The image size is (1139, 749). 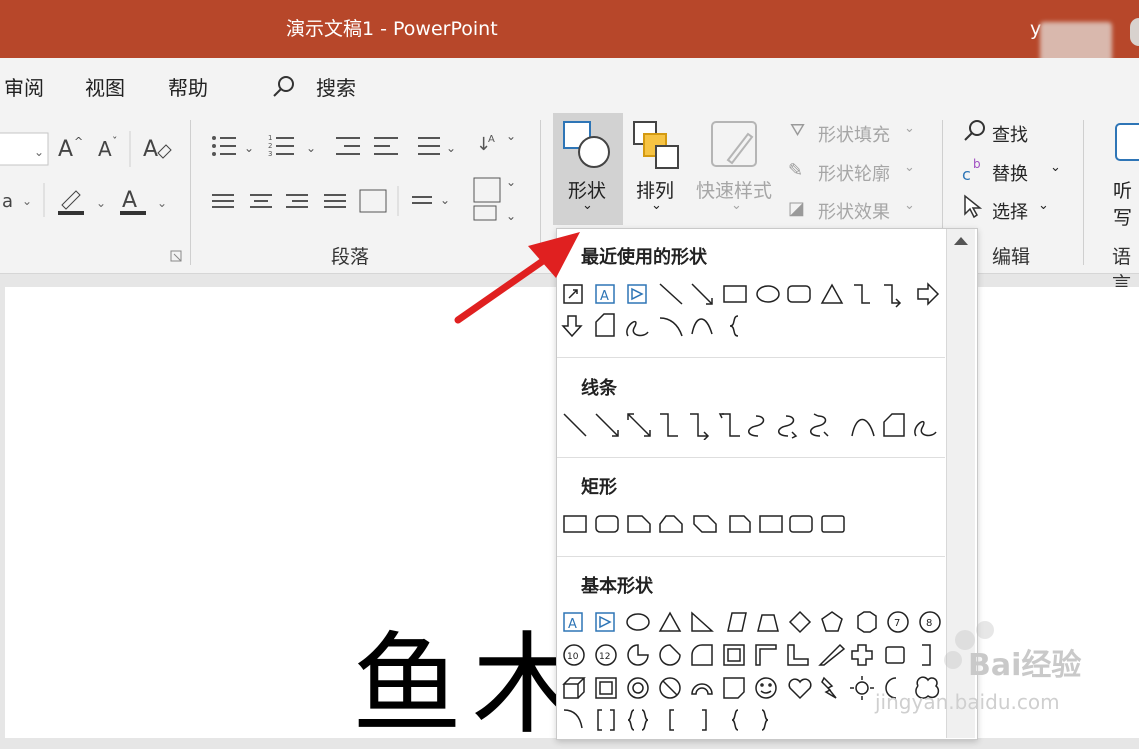 I want to click on shape-outline-button: 形状轮廓, so click(x=854, y=173).